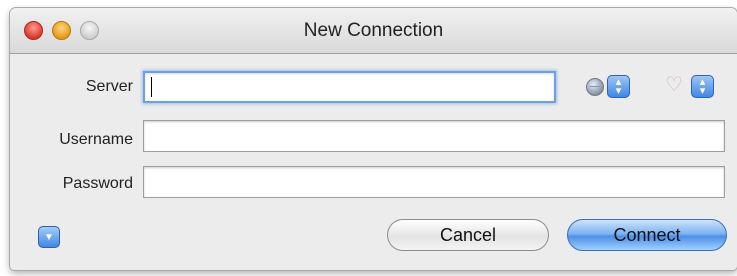  I want to click on protocol-popup-button: ▴ ▾, so click(618, 86).